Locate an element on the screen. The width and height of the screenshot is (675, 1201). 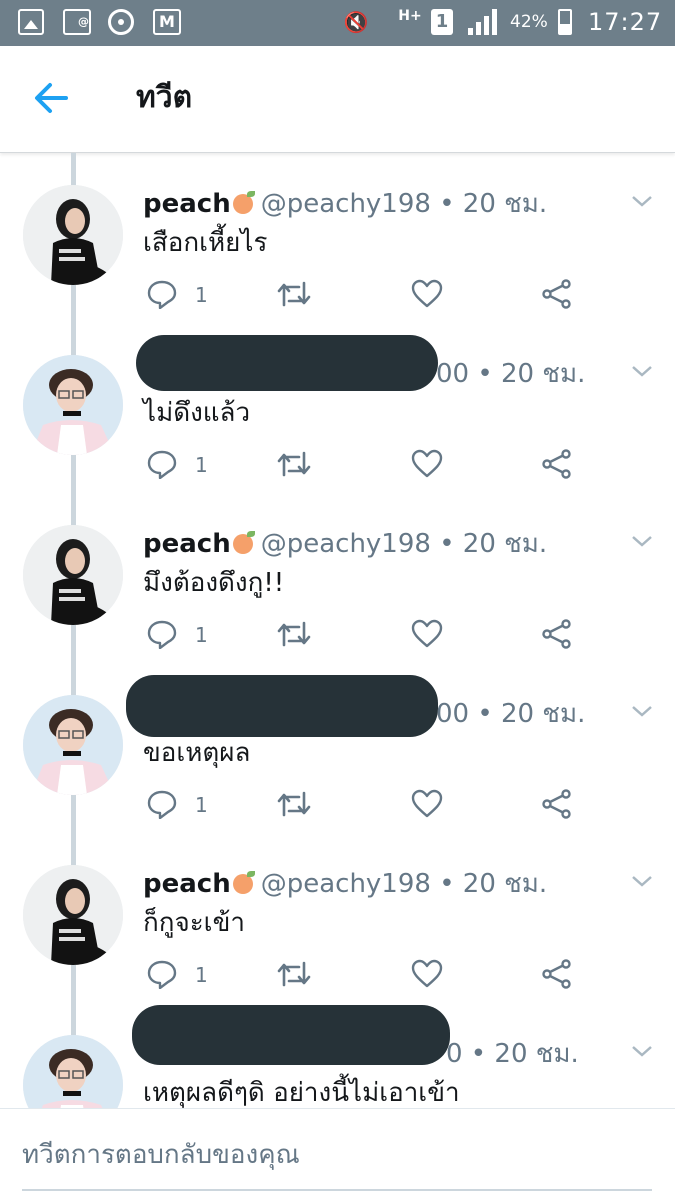
app-header: ทวีต is located at coordinates (337, 99).